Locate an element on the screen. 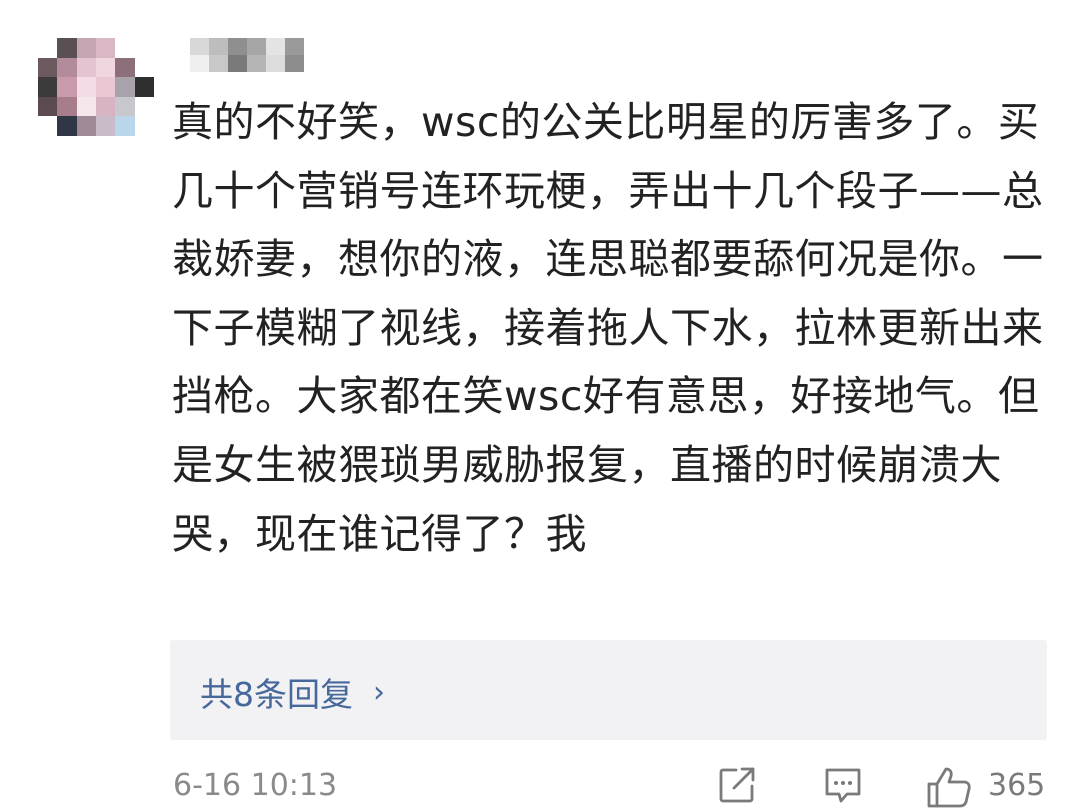 This screenshot has width=1079, height=812. replies-count-label: 共8条回复 is located at coordinates (276, 694).